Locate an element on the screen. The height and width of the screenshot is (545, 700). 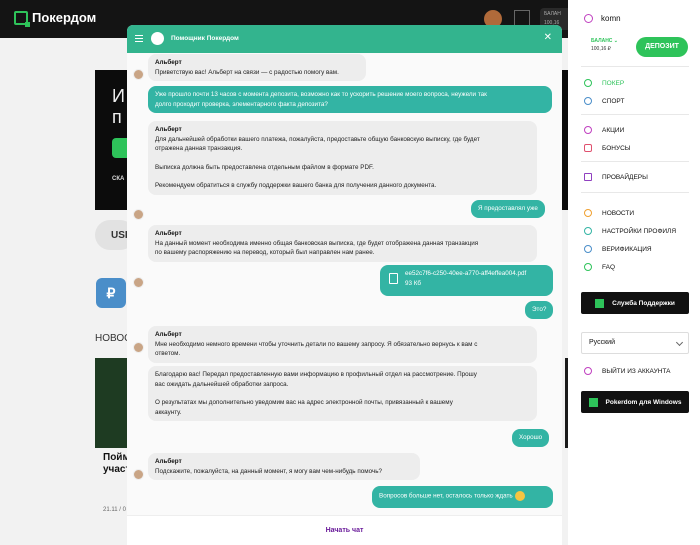
star-icon is located at coordinates (588, 130).